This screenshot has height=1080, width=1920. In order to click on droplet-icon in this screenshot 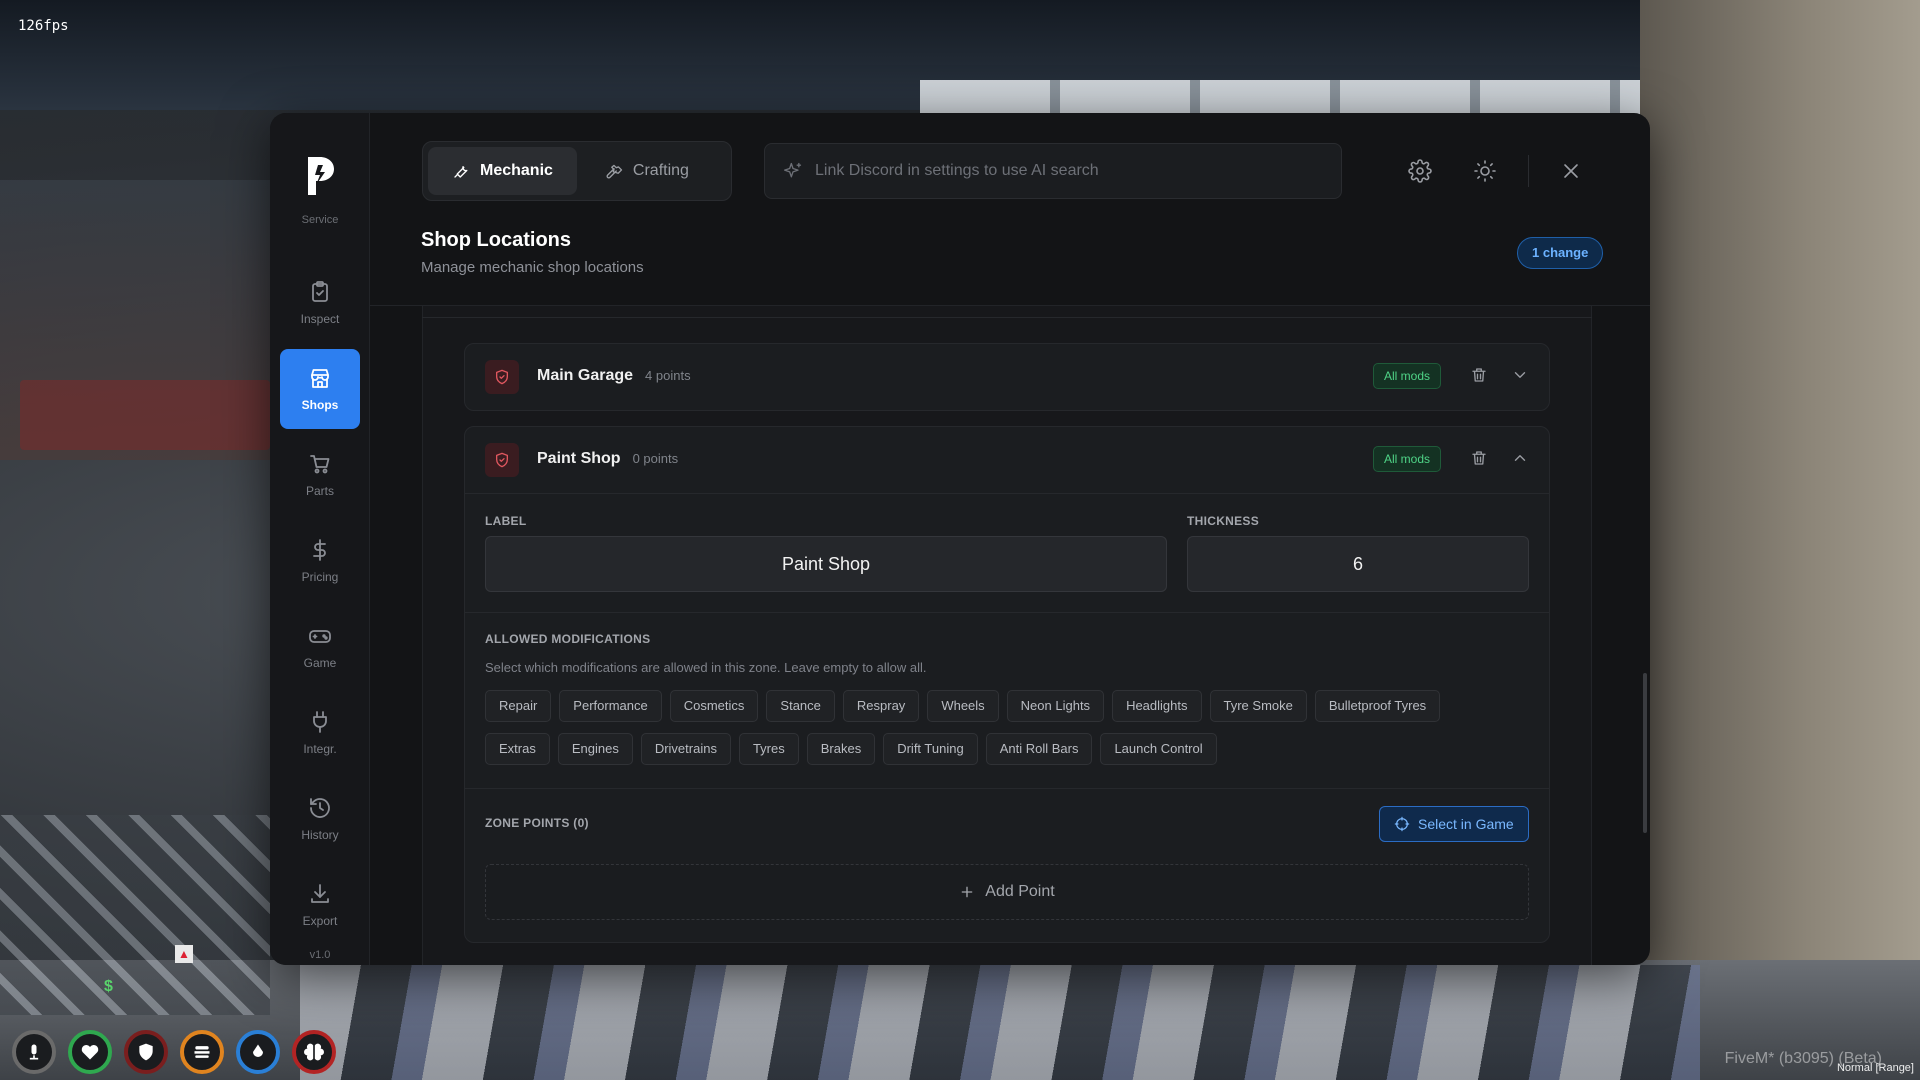, I will do `click(258, 1052)`.